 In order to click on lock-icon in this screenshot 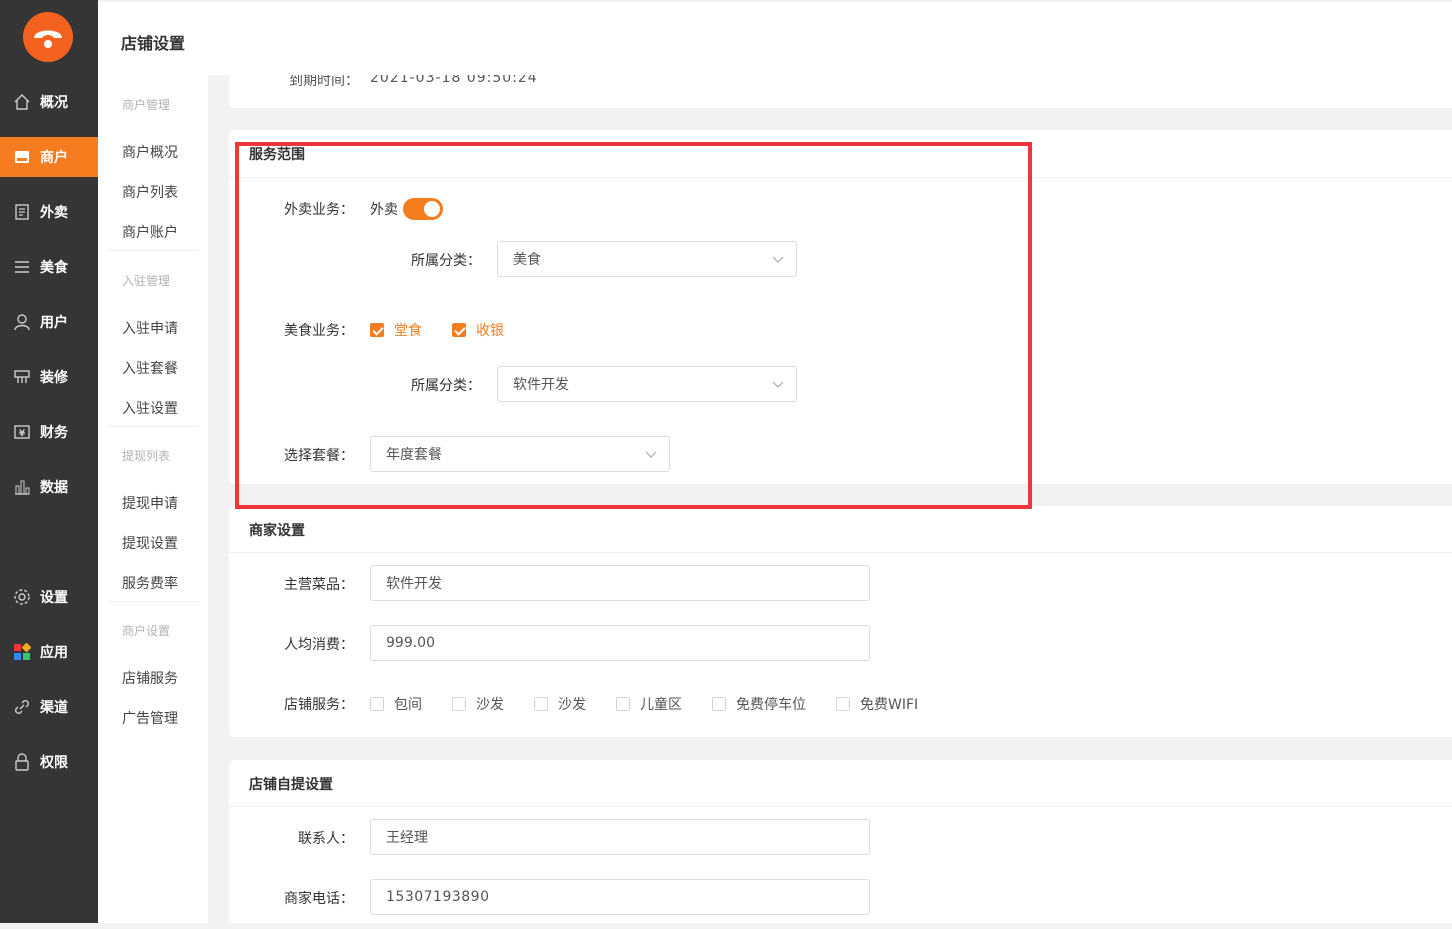, I will do `click(22, 762)`.